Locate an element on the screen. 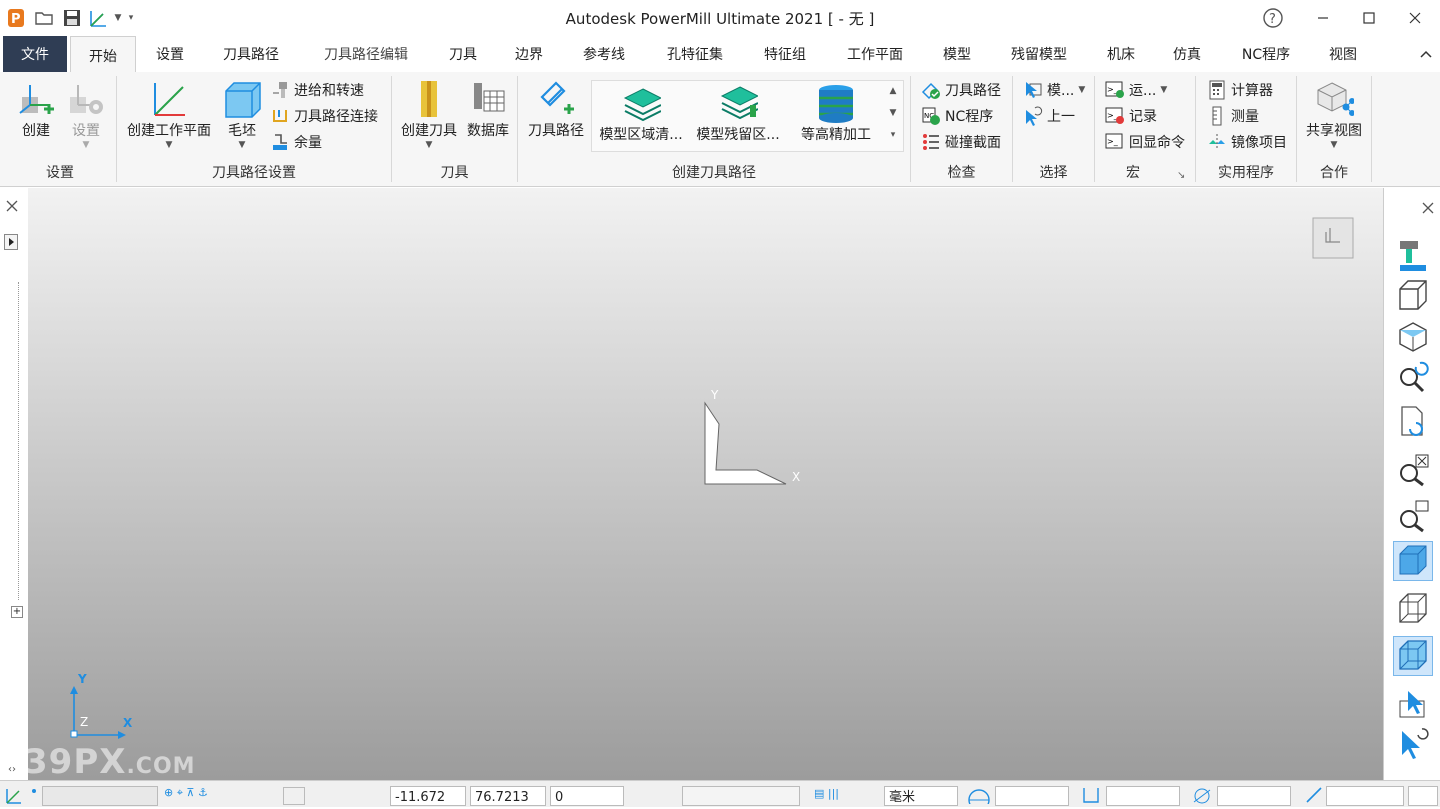 Image resolution: width=1440 pixels, height=809 pixels. depth-field is located at coordinates (1365, 796).